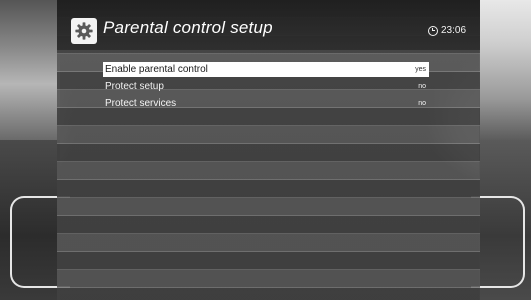 Image resolution: width=531 pixels, height=300 pixels. What do you see at coordinates (454, 30) in the screenshot?
I see `clock-time: 23:06` at bounding box center [454, 30].